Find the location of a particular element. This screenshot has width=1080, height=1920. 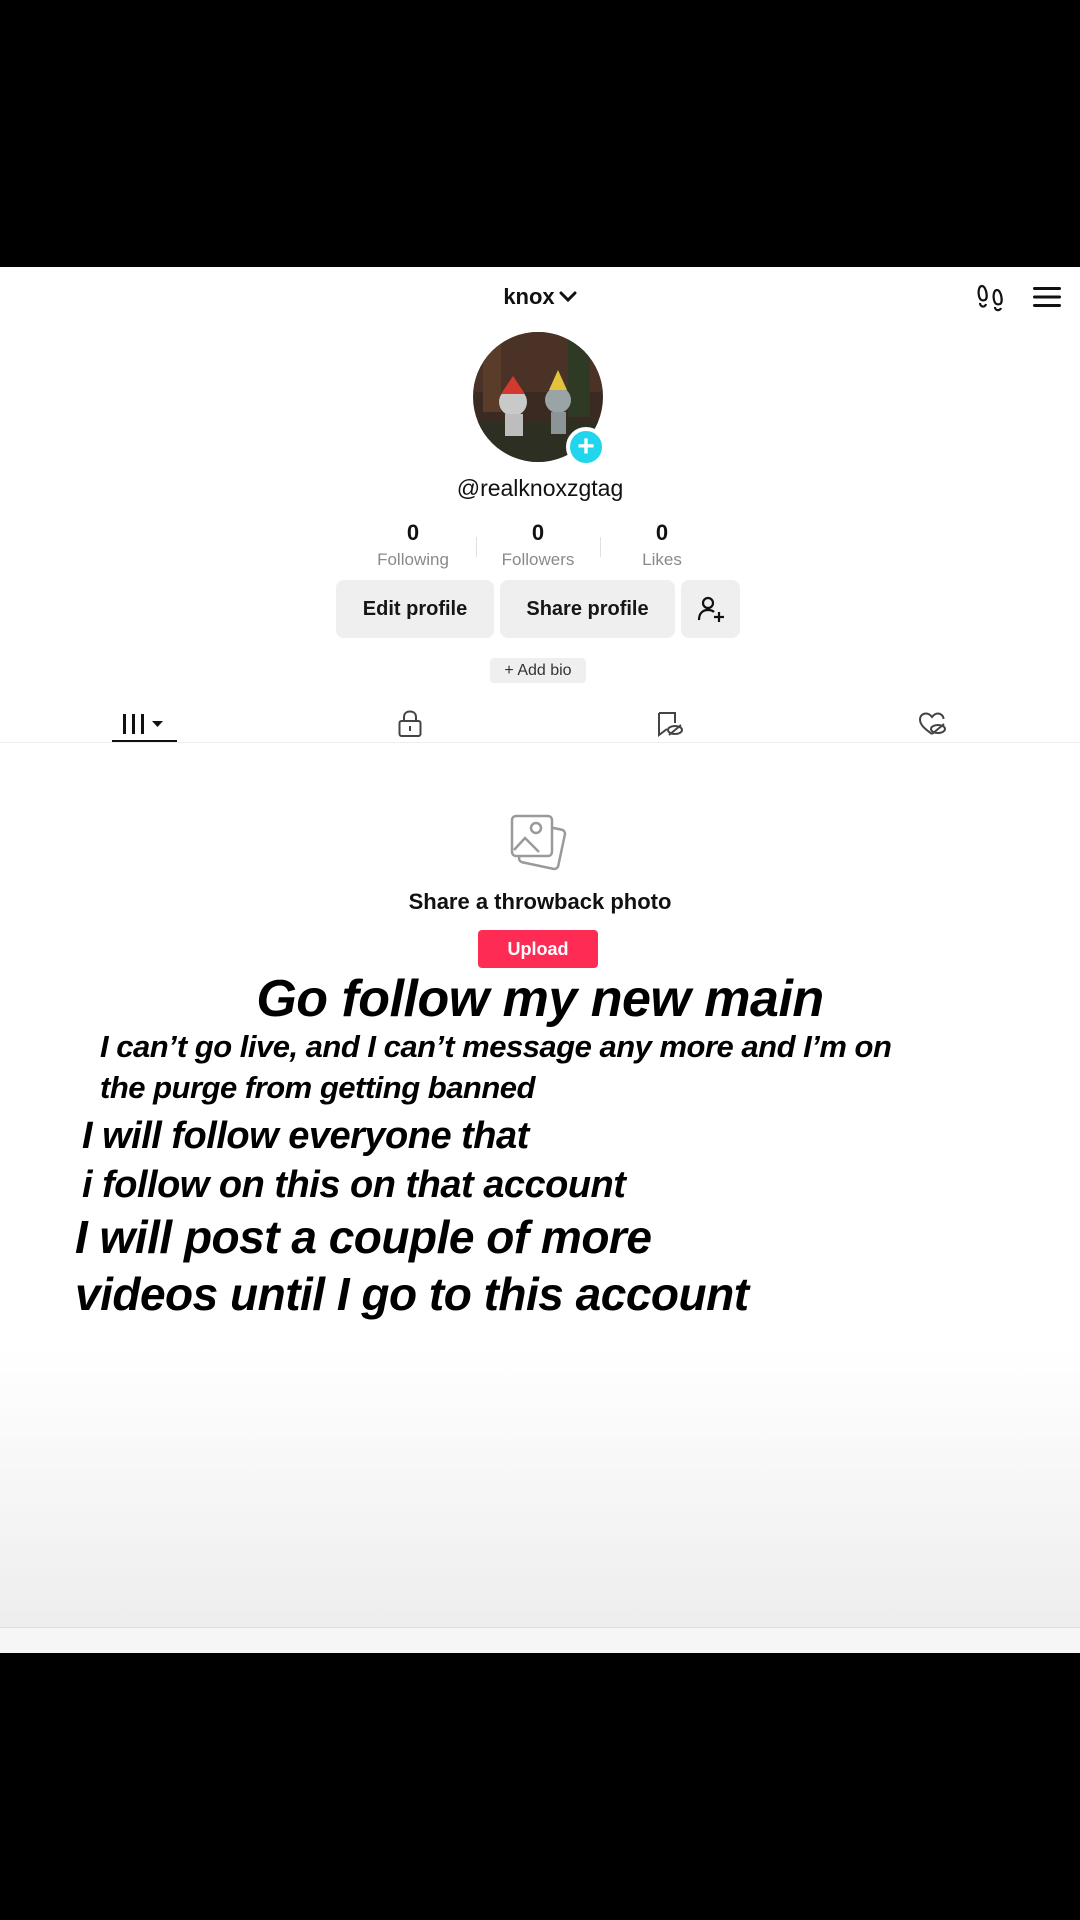

grid-icon is located at coordinates (143, 724).